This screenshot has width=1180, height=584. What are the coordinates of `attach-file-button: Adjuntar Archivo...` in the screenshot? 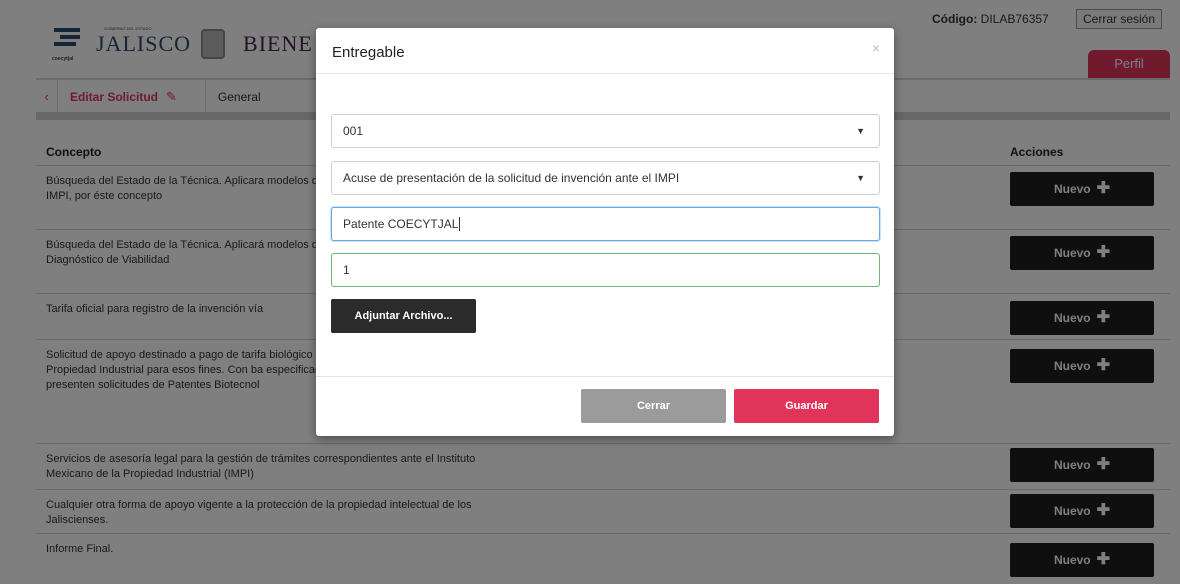 It's located at (403, 316).